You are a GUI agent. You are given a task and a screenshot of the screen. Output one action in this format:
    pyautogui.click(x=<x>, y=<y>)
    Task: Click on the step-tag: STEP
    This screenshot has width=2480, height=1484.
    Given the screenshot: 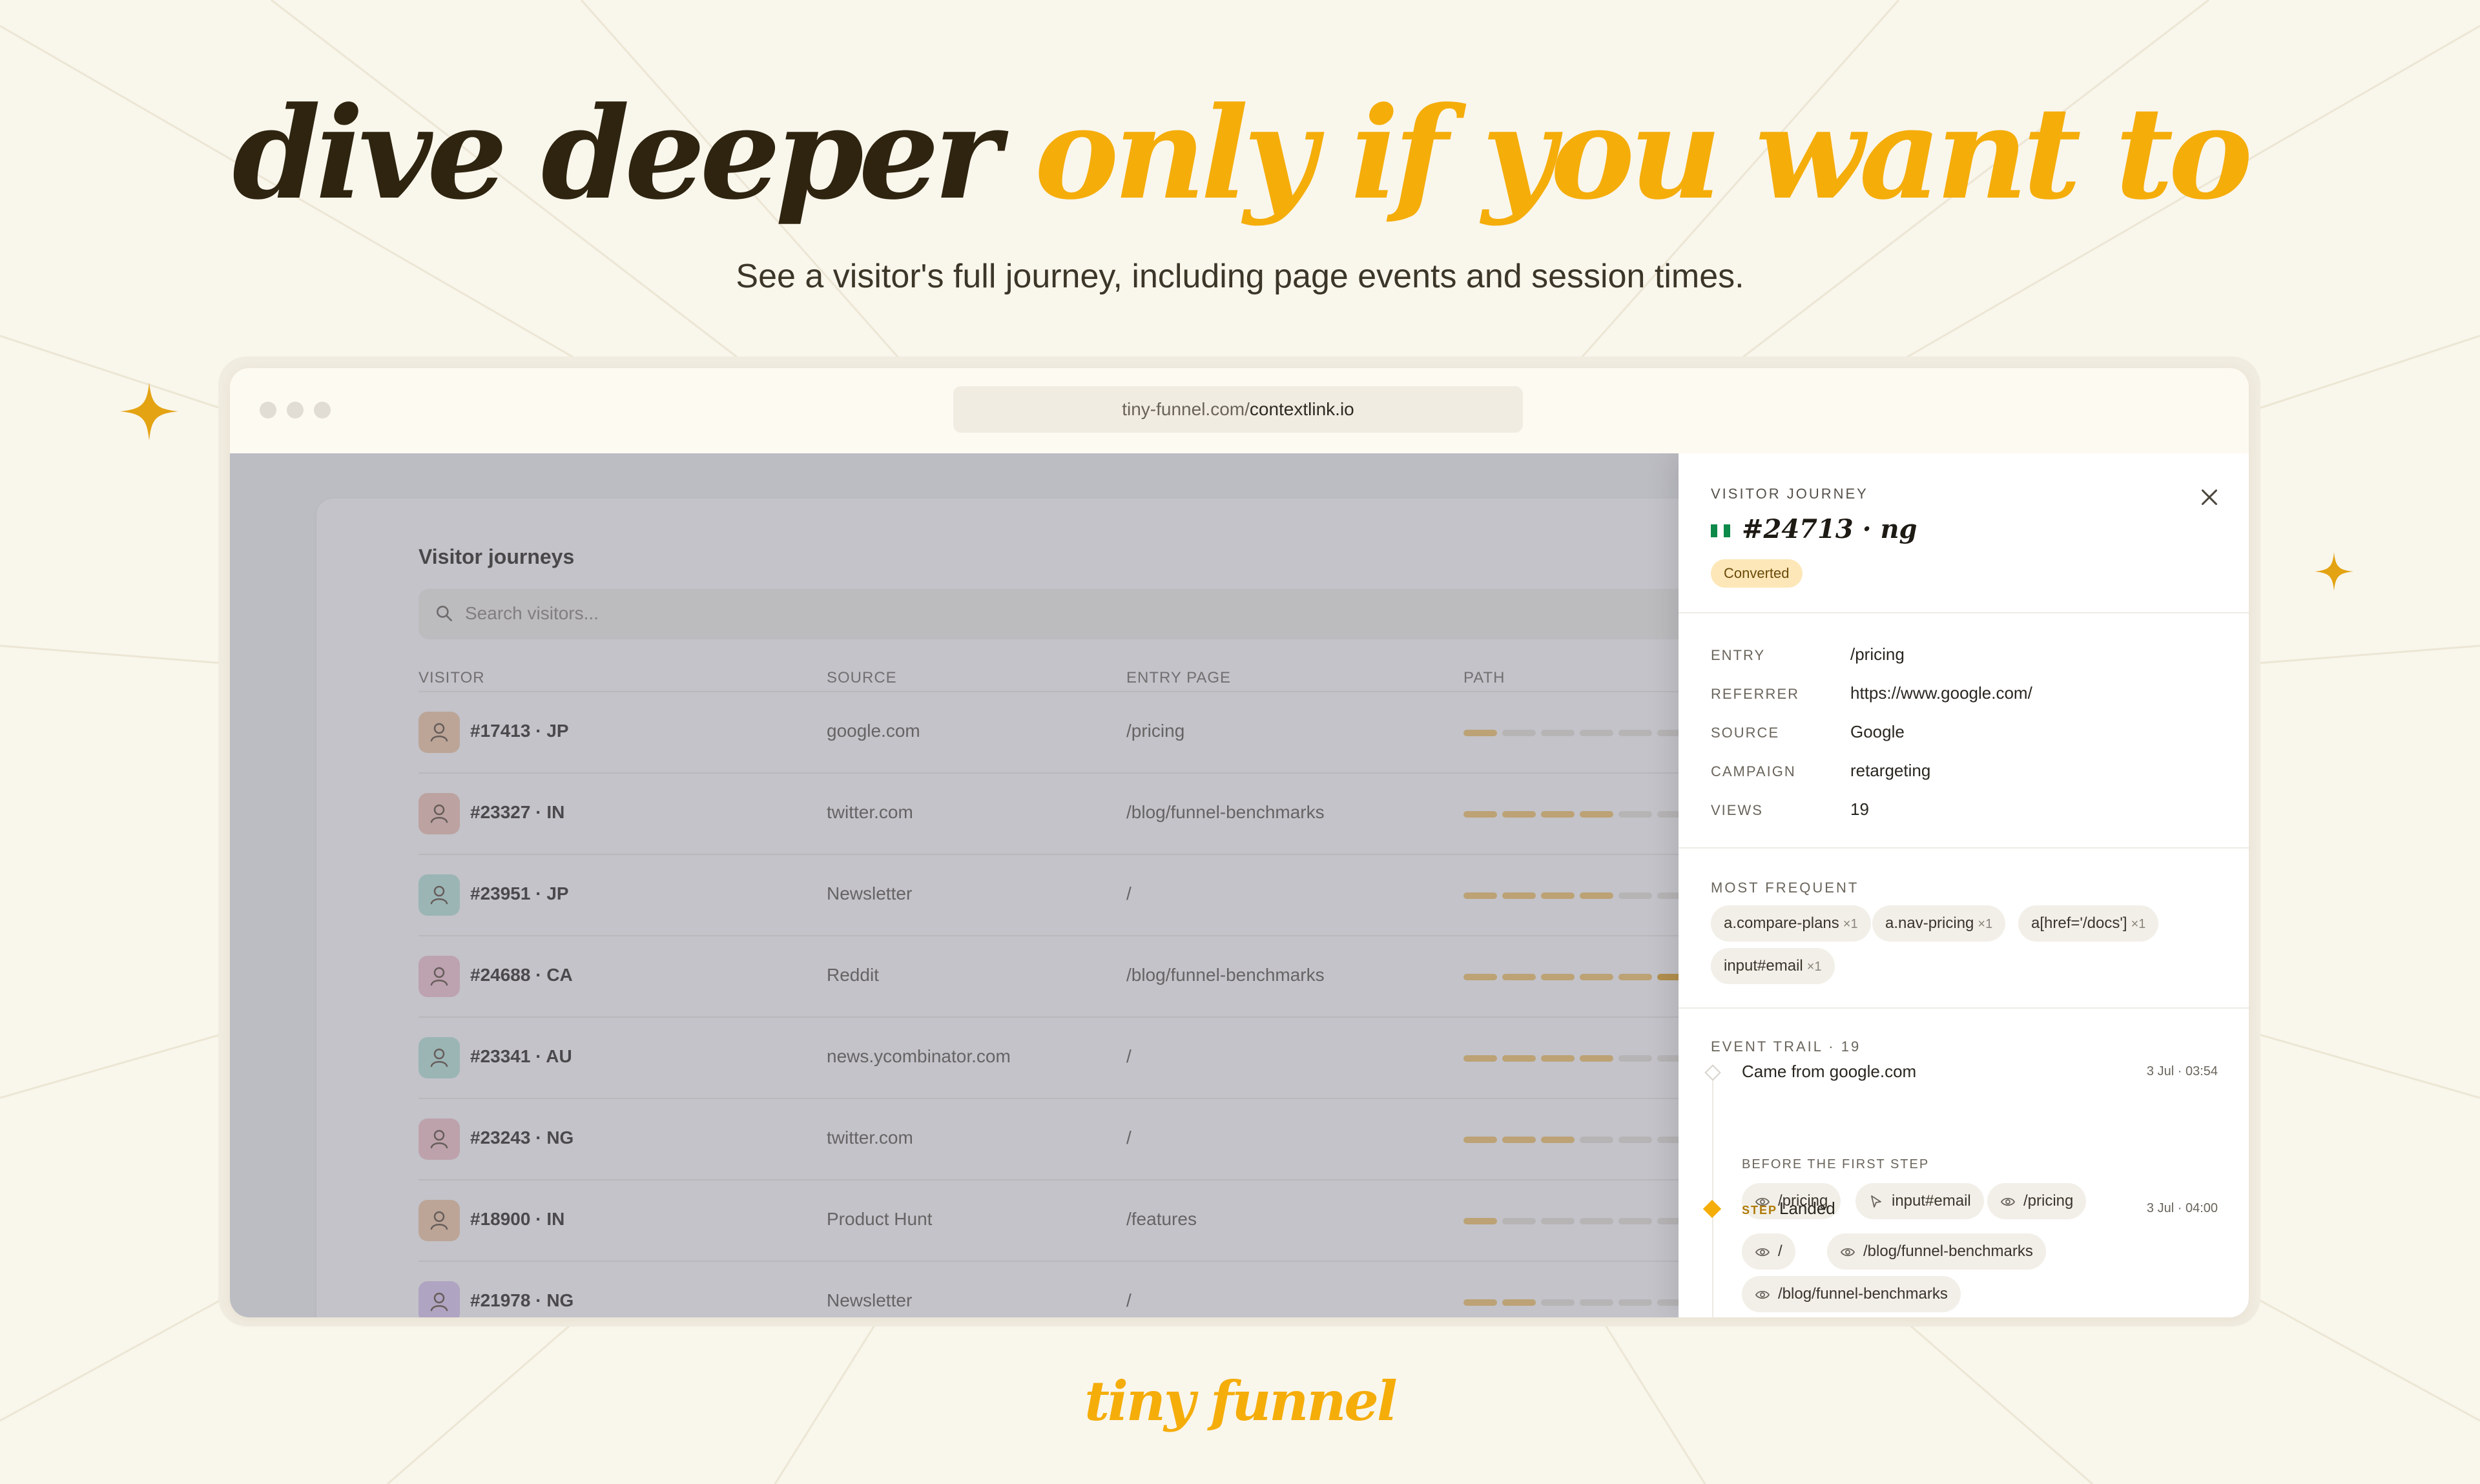 What is the action you would take?
    pyautogui.click(x=1760, y=1210)
    